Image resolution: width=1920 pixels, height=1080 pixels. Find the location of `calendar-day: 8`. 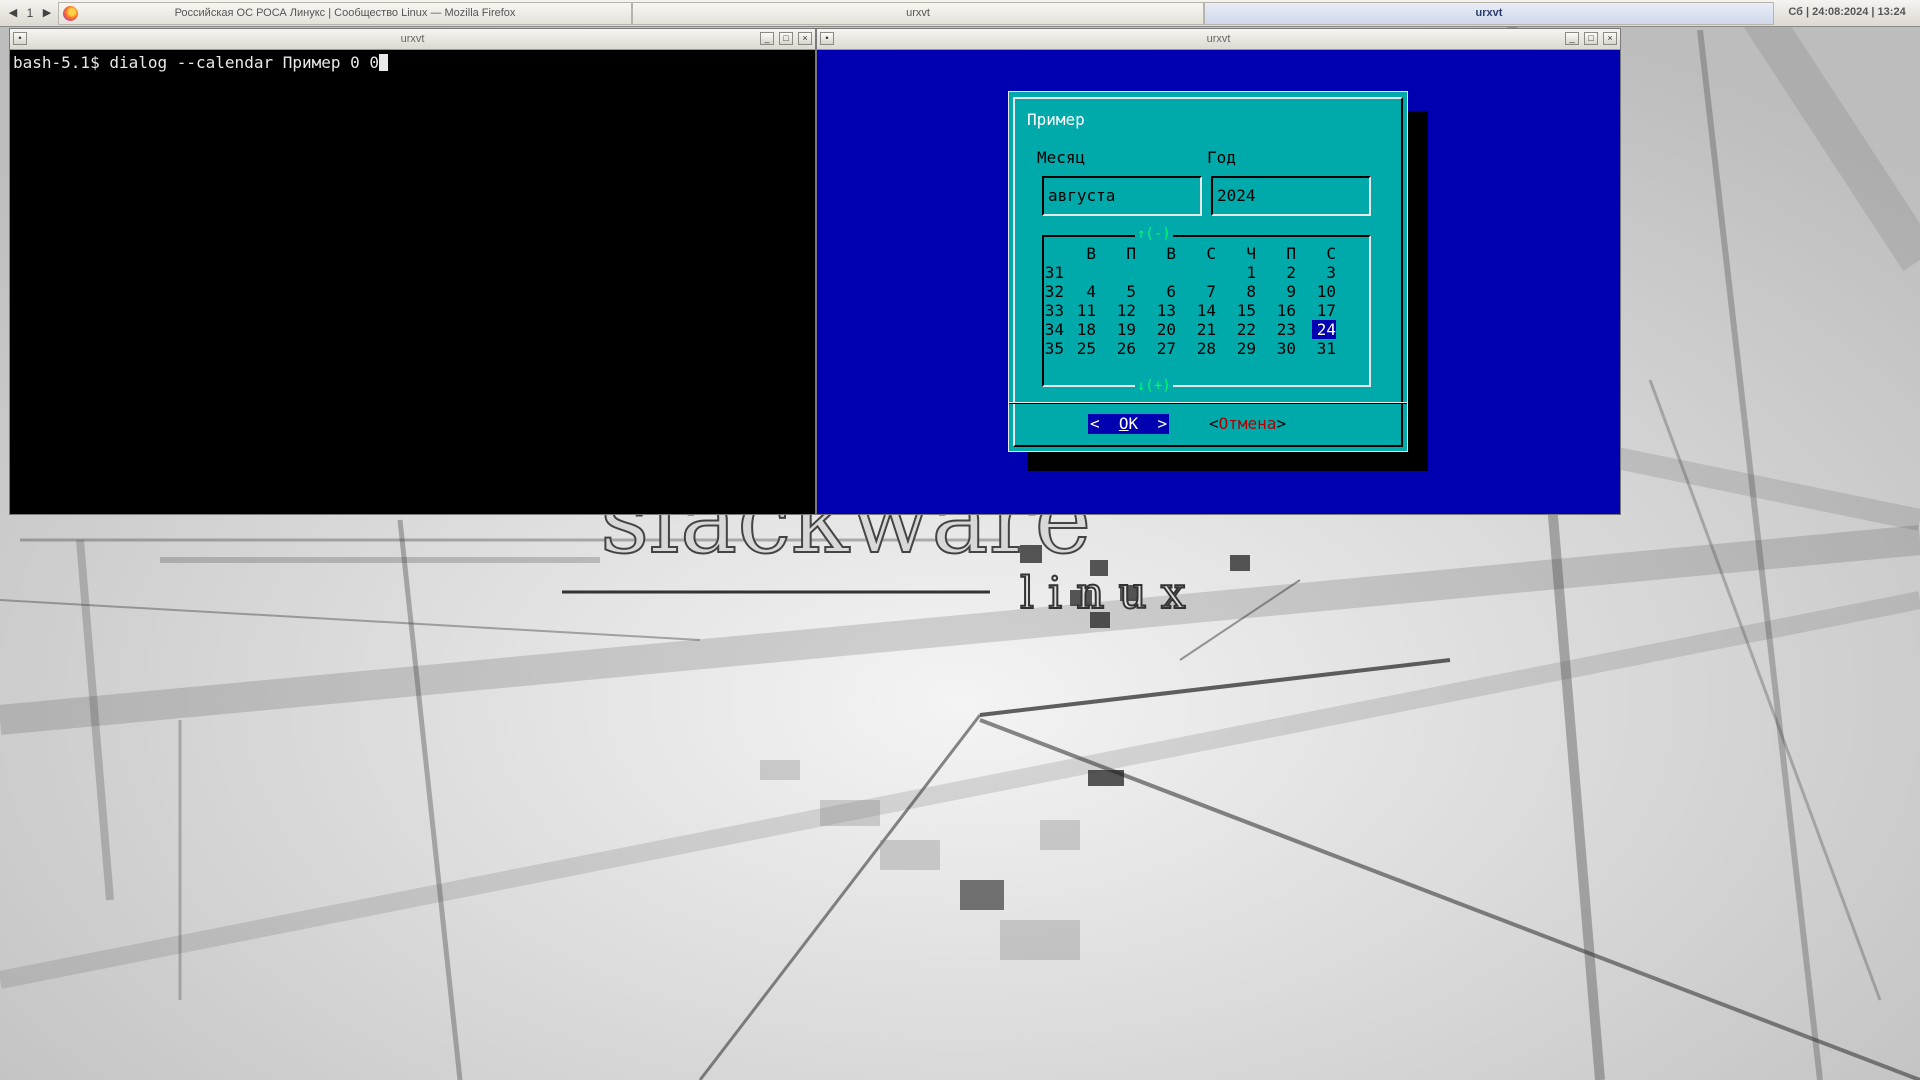

calendar-day: 8 is located at coordinates (1244, 291).